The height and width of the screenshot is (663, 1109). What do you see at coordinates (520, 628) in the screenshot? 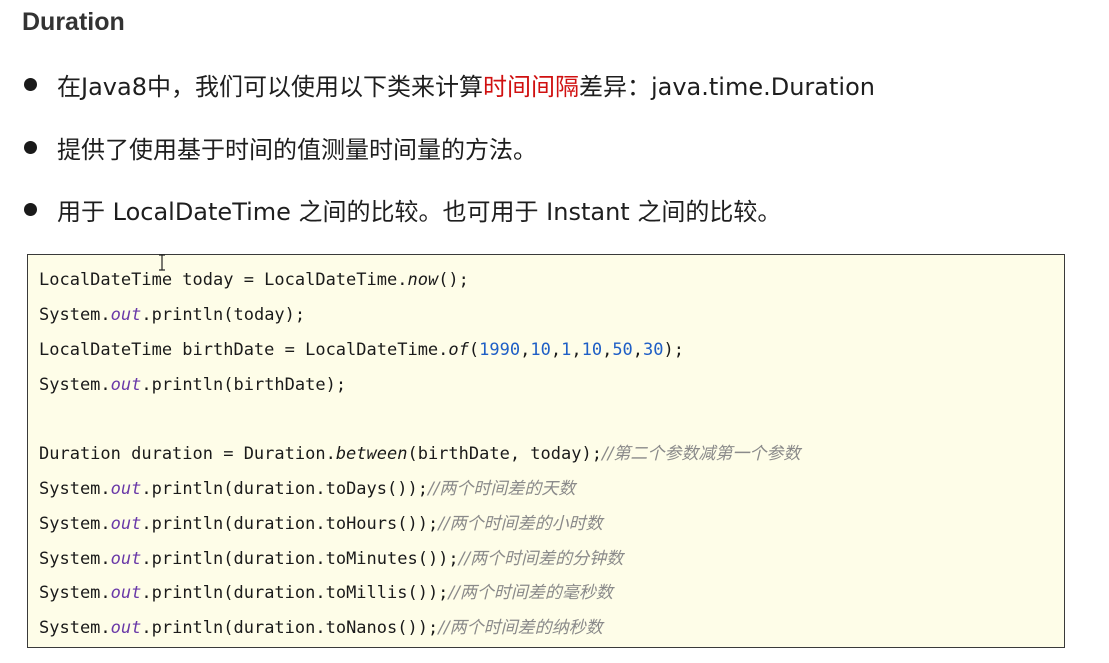
I see `code-comment: //两个时间差的纳秒数` at bounding box center [520, 628].